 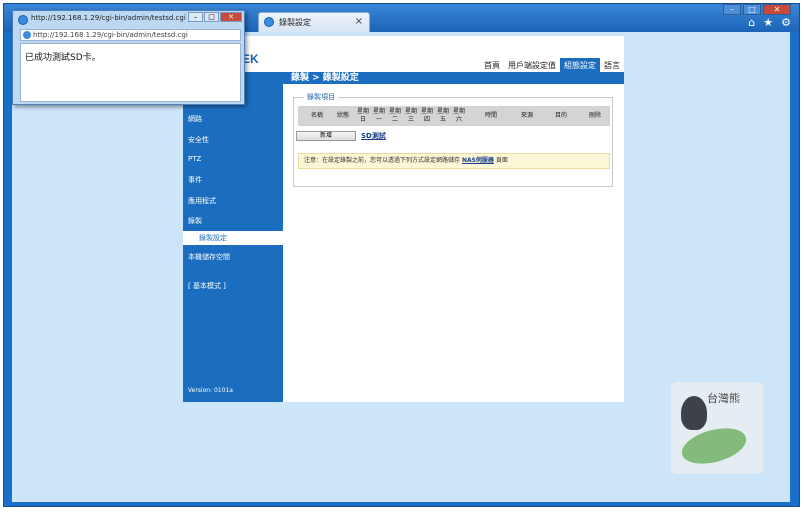 What do you see at coordinates (195, 180) in the screenshot?
I see `sidebar-item-event: 事件` at bounding box center [195, 180].